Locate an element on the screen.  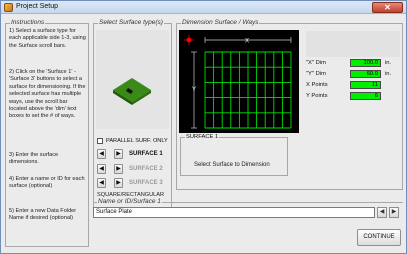
parallel-surf-label: PARALLEL SURF. ONLY is located at coordinates (137, 141).